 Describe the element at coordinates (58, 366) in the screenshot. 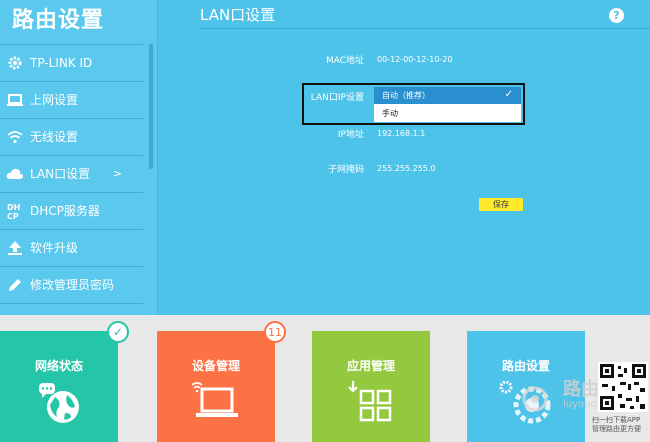

I see `tile-label: 网络状态` at that location.